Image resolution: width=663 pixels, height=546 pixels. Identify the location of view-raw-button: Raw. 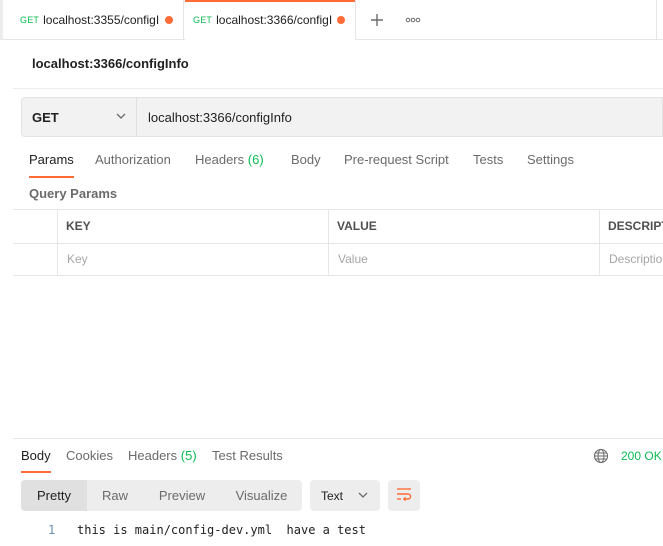
(115, 495).